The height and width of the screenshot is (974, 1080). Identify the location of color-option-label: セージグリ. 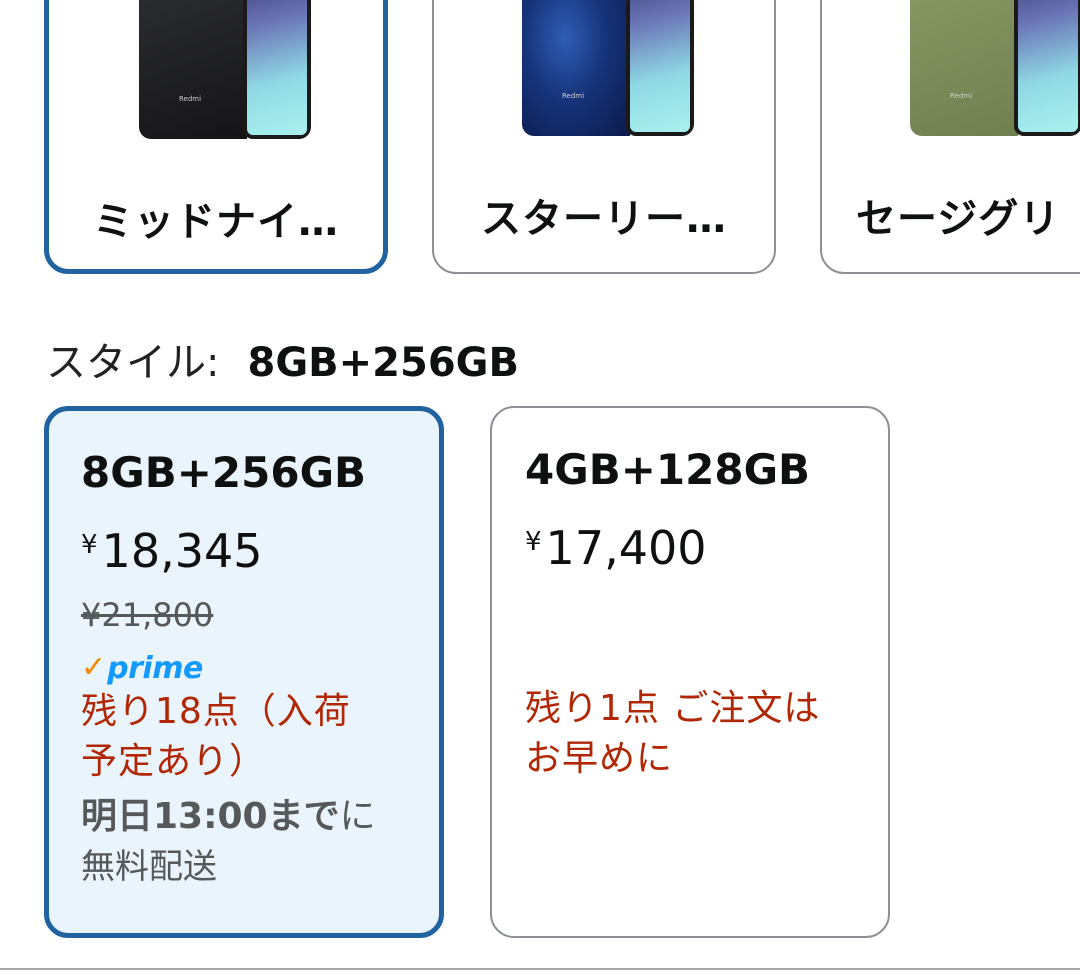
(958, 219).